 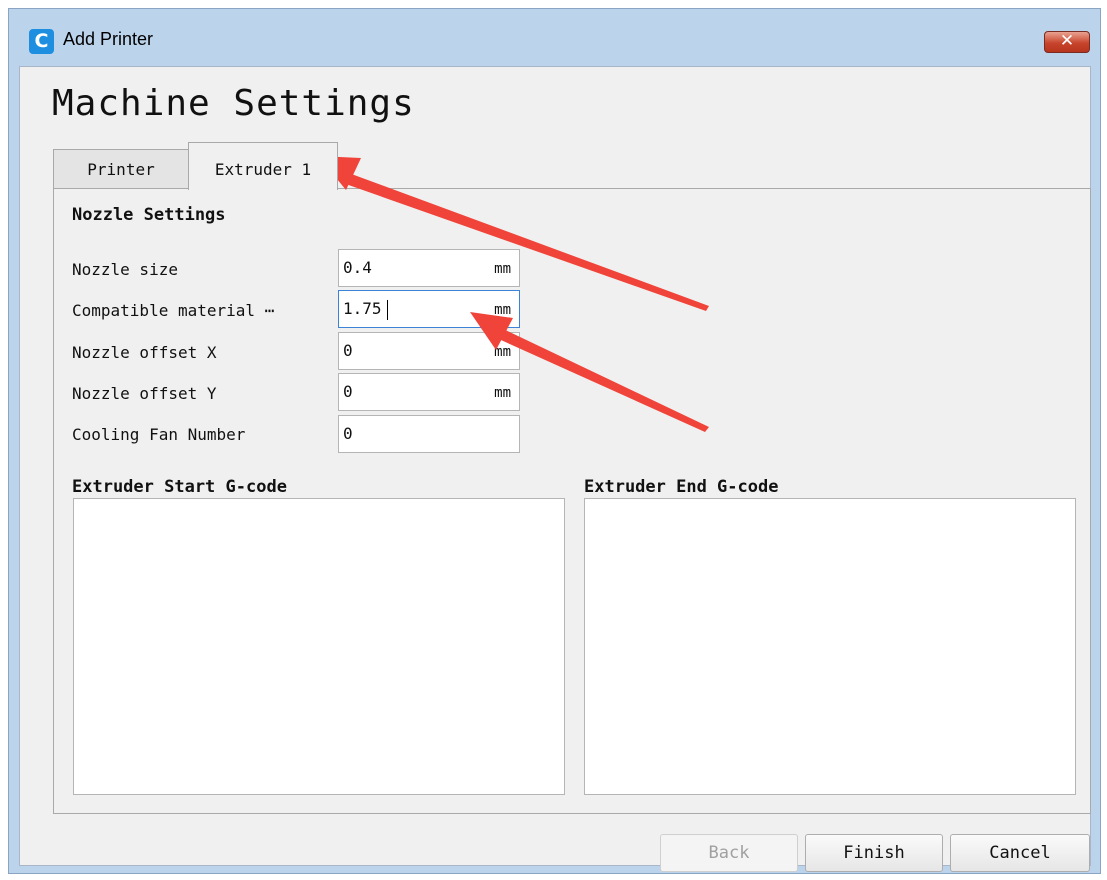 I want to click on tab-extruder-1: Extruder 1, so click(x=263, y=166).